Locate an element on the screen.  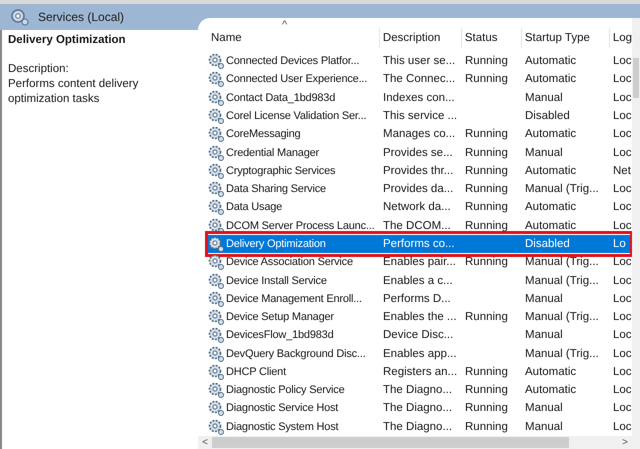
service-row: DHCP Client Registers an... Running Automatic Loc is located at coordinates (420, 372).